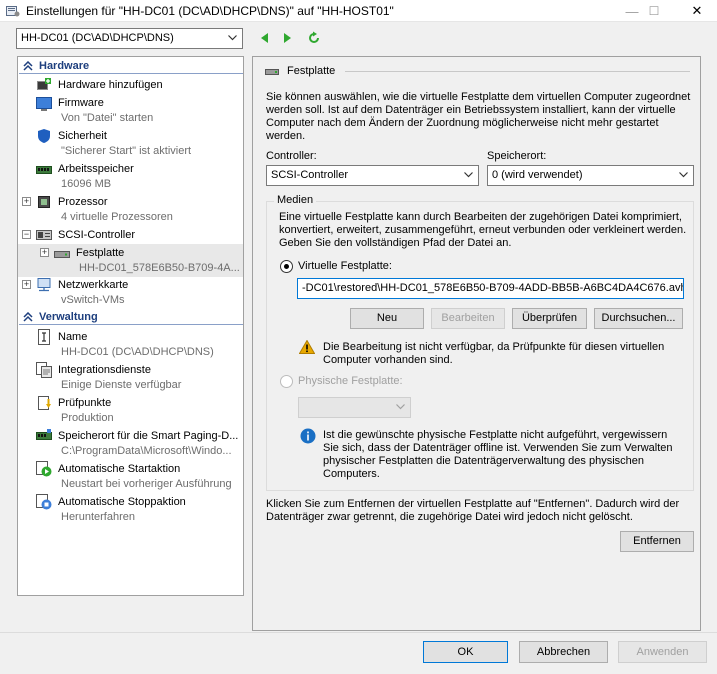 The width and height of the screenshot is (717, 674). I want to click on controller-select: SCSI-Controller, so click(372, 175).